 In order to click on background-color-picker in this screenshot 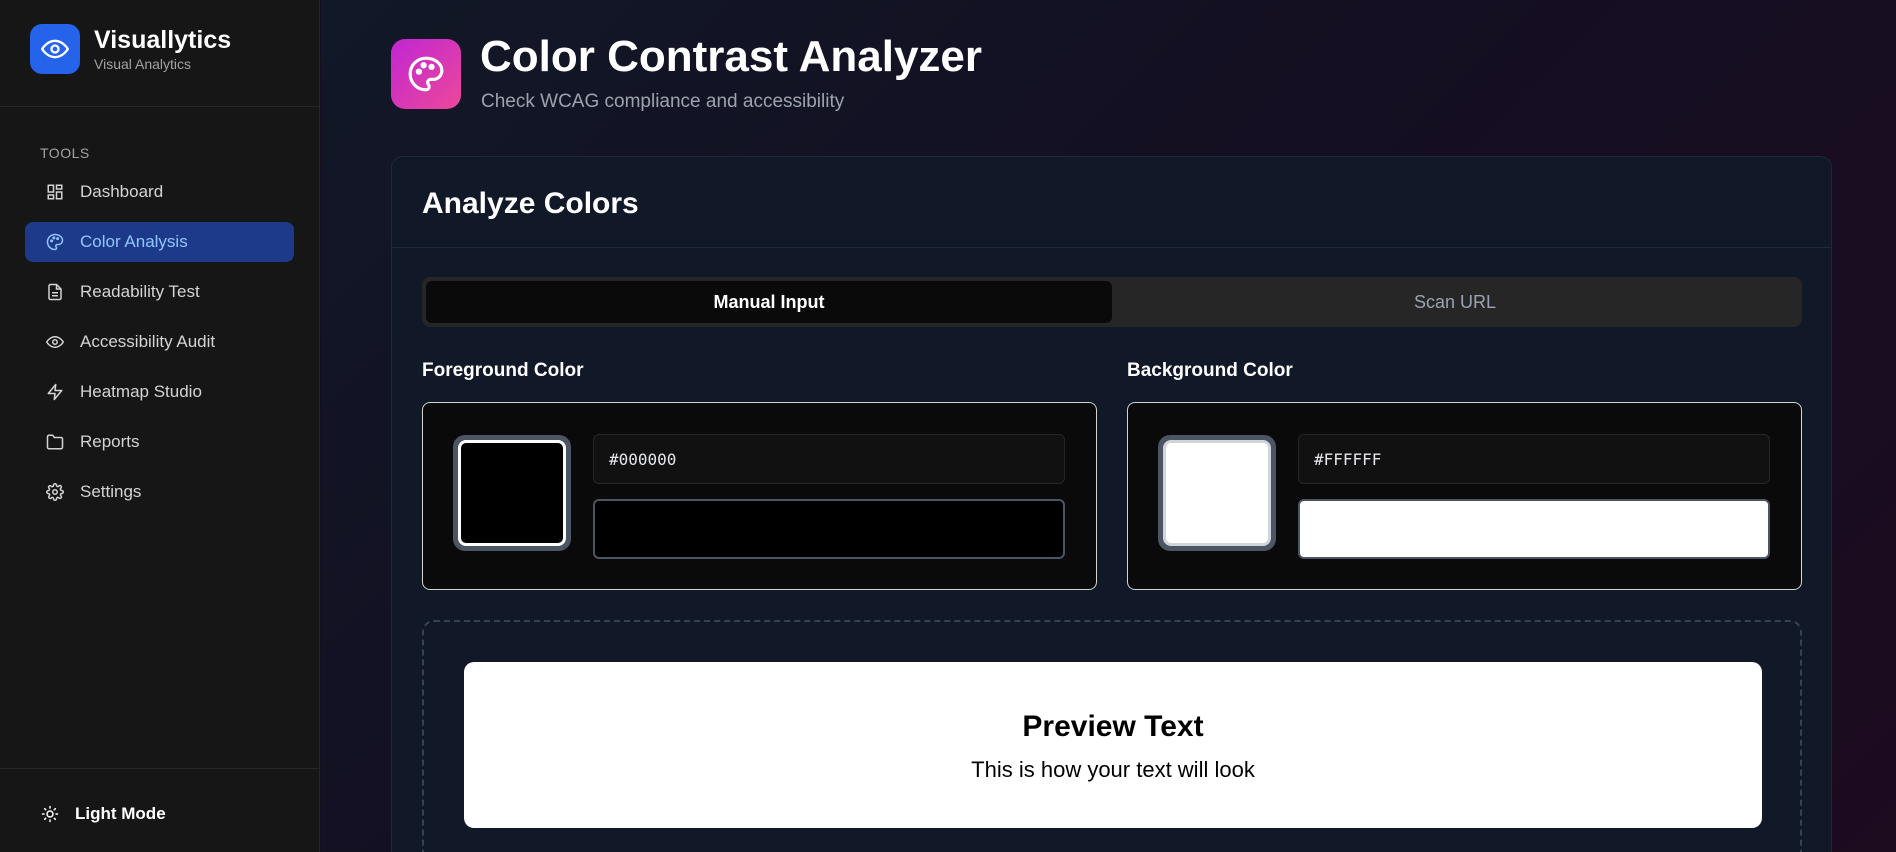, I will do `click(1217, 493)`.